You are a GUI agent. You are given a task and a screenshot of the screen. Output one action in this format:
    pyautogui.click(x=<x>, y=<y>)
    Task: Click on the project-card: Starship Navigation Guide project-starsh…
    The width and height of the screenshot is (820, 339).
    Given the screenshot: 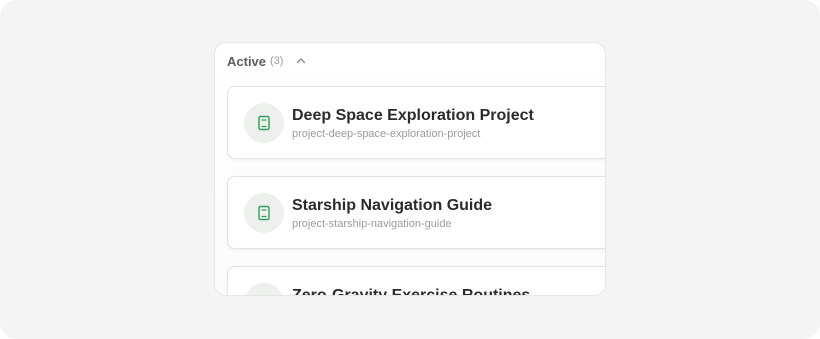 What is the action you would take?
    pyautogui.click(x=416, y=212)
    